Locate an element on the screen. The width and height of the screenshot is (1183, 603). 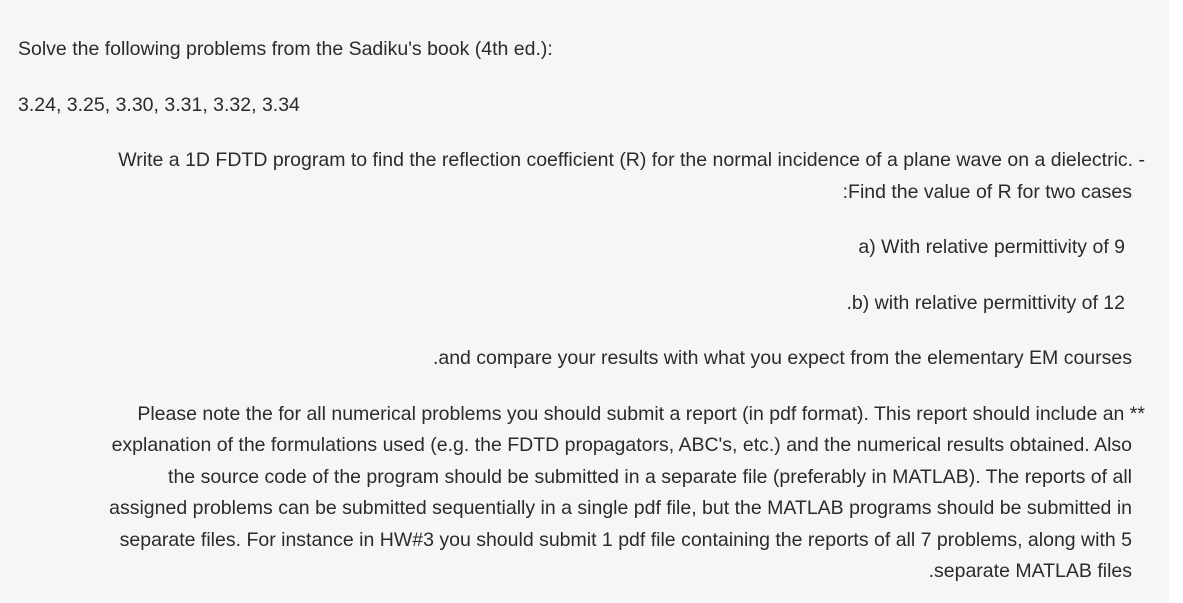
problem-list: 3.24, 3.25, 3.30, 3.31, 3.32, 3.34 is located at coordinates (159, 105).